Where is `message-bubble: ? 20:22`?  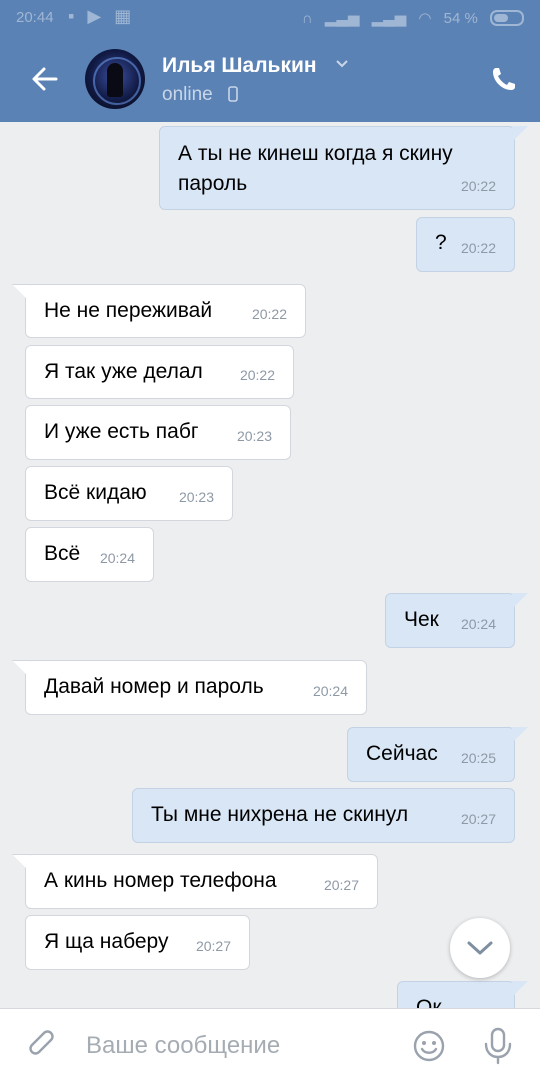 message-bubble: ? 20:22 is located at coordinates (465, 244).